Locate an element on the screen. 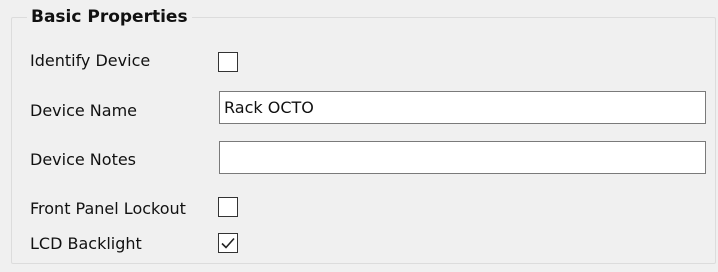 This screenshot has width=718, height=272. lcd-backlight-checkbox is located at coordinates (228, 243).